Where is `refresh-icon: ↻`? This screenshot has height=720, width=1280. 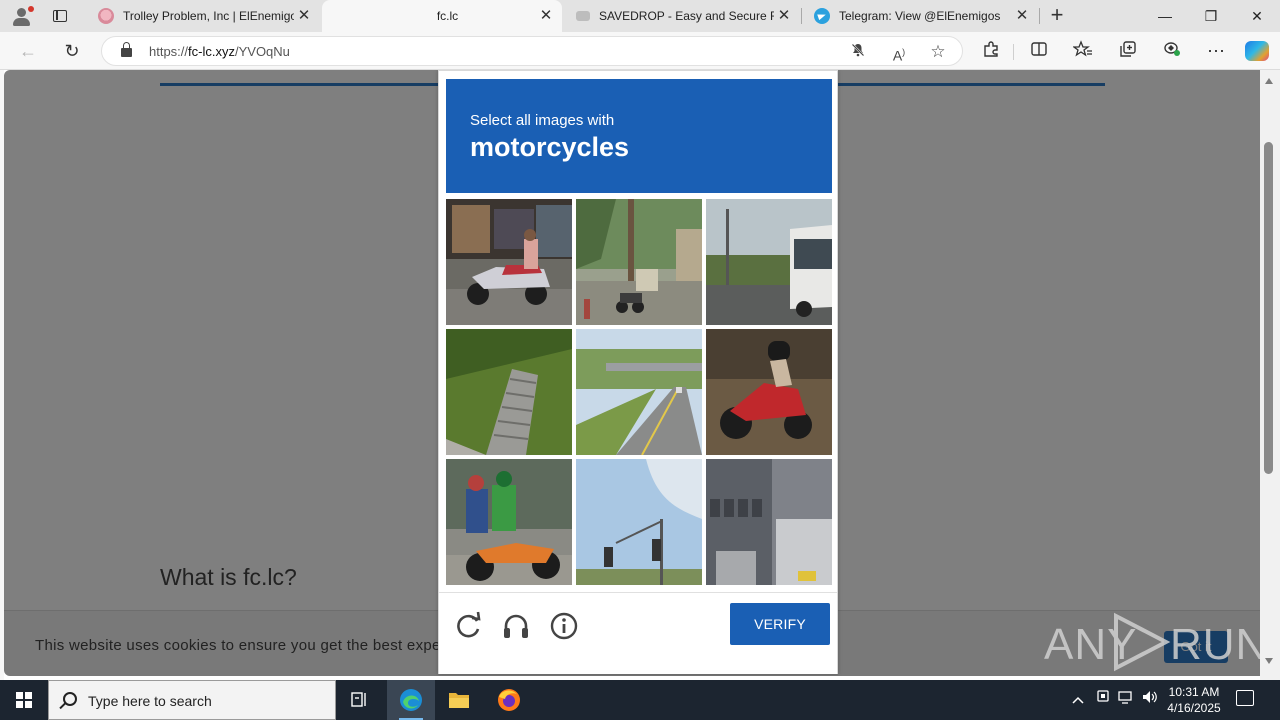
refresh-icon: ↻ is located at coordinates (72, 51).